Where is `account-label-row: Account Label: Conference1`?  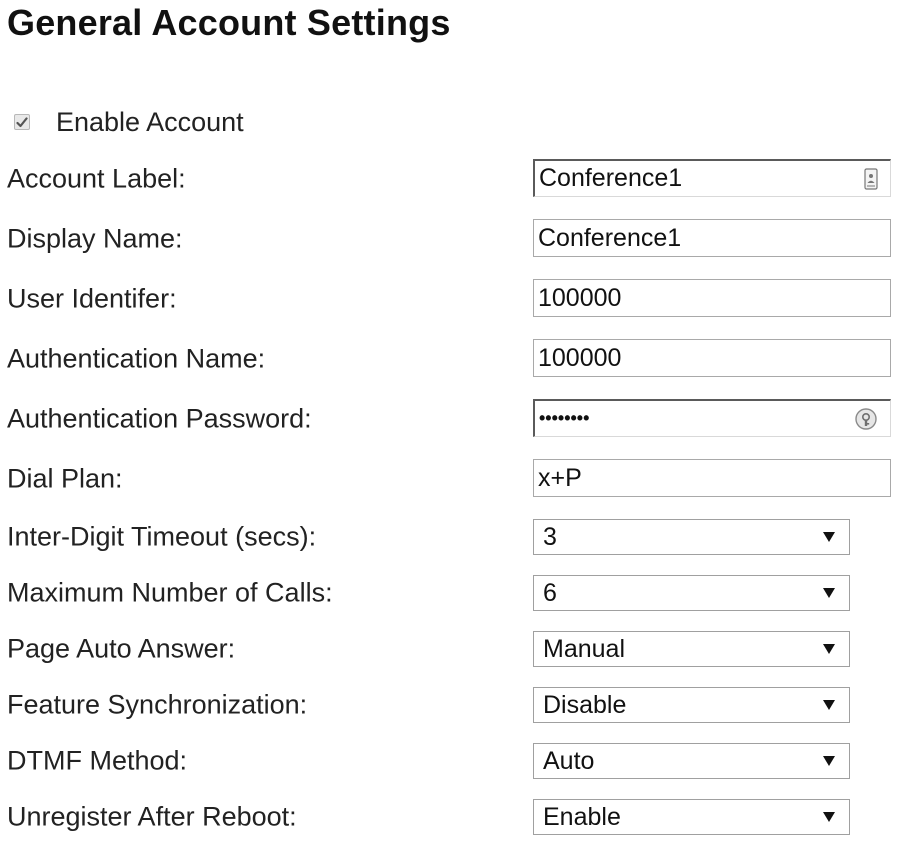
account-label-row: Account Label: Conference1 is located at coordinates (454, 179).